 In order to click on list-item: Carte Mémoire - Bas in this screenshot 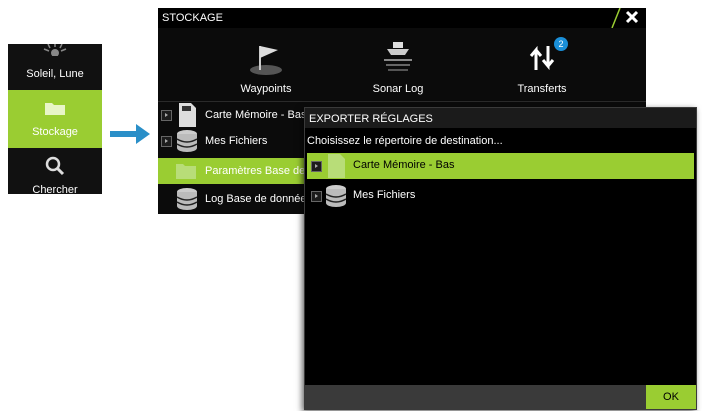, I will do `click(233, 115)`.